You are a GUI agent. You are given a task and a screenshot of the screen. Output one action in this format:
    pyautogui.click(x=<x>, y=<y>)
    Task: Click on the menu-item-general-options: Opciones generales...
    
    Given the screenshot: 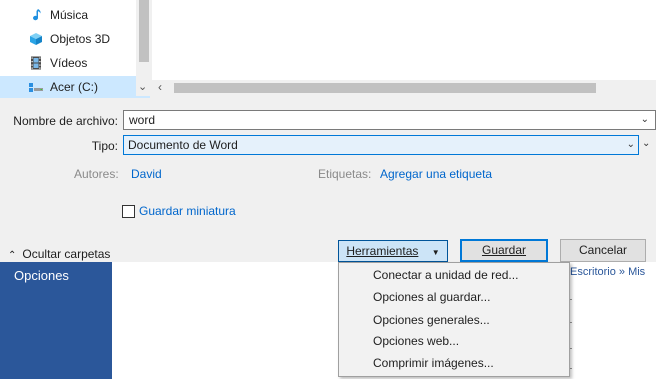 What is the action you would take?
    pyautogui.click(x=431, y=320)
    